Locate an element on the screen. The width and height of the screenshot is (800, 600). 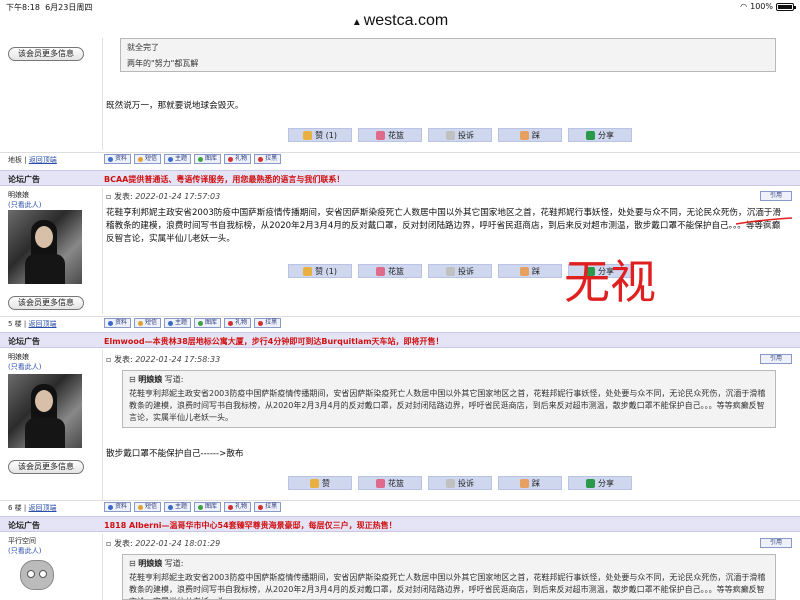
address-bar: ▲ westca.com is located at coordinates (400, 25).